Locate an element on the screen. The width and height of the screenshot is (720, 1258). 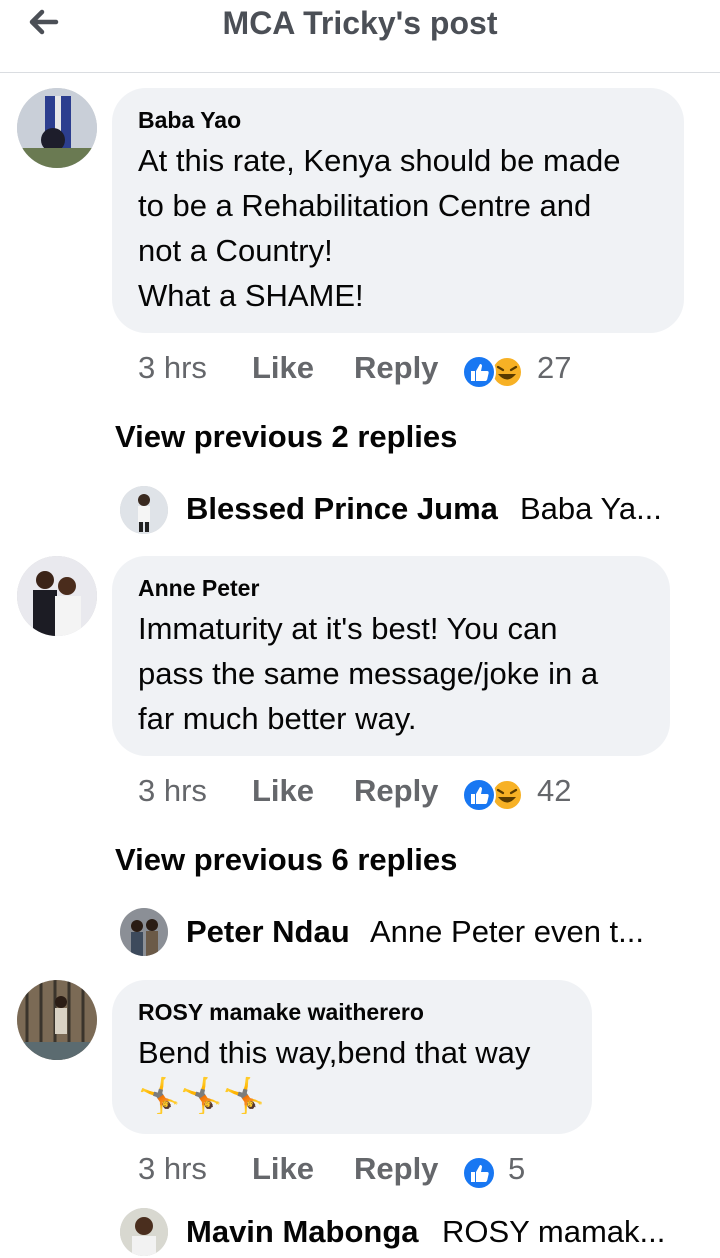
view-previous-replies: View previous 6 replies is located at coordinates (286, 860).